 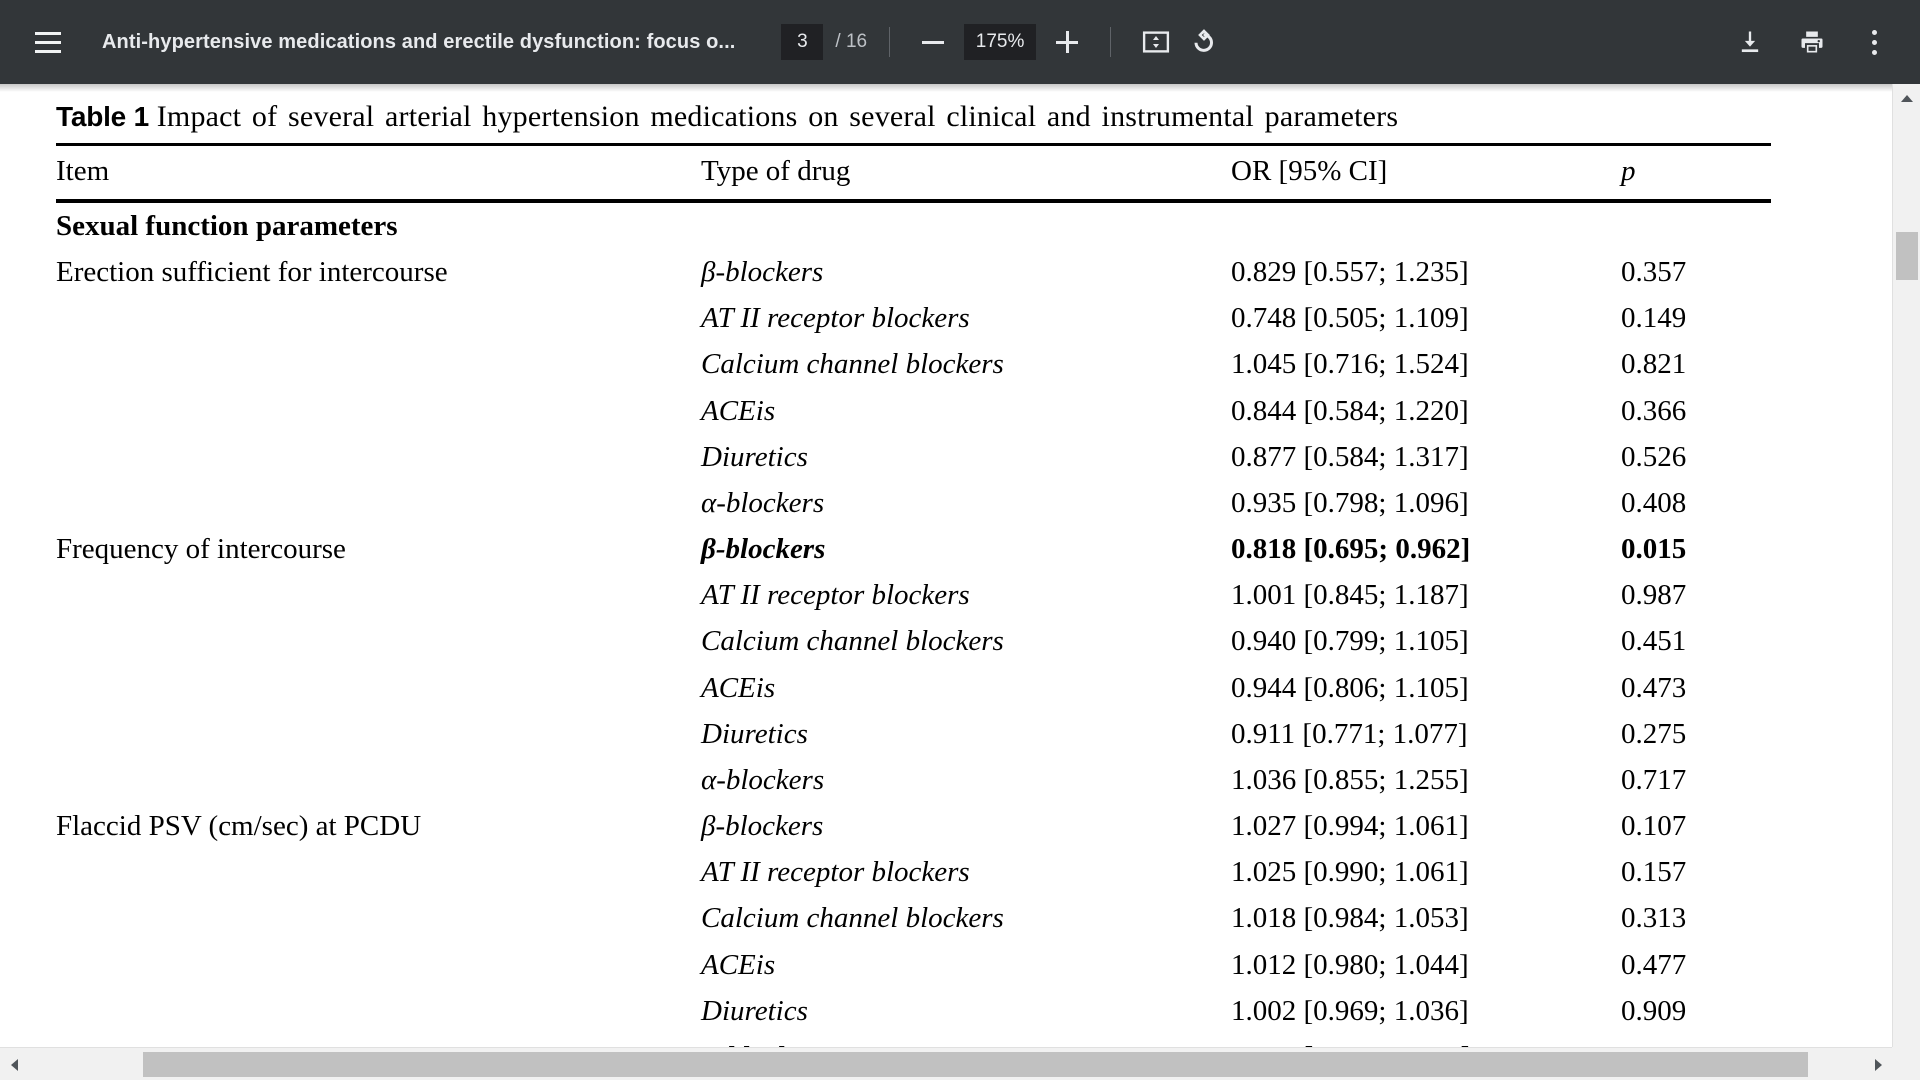 What do you see at coordinates (1654, 1010) in the screenshot?
I see `cell-p-value: 0.909` at bounding box center [1654, 1010].